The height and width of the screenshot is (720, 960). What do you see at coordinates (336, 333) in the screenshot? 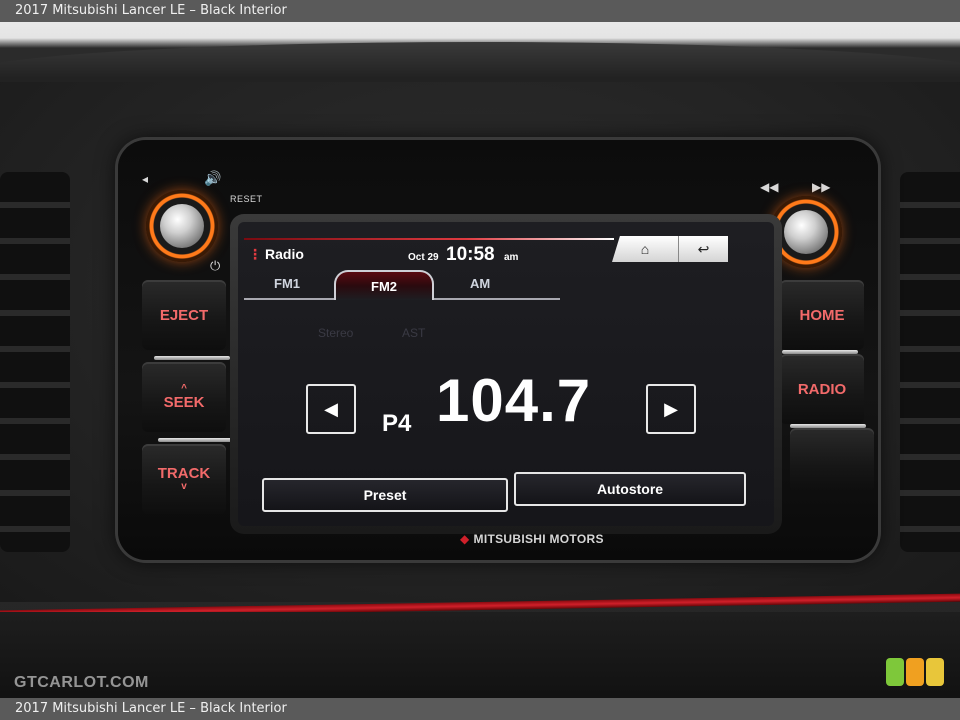
I see `stereo-indicator: Stereo` at bounding box center [336, 333].